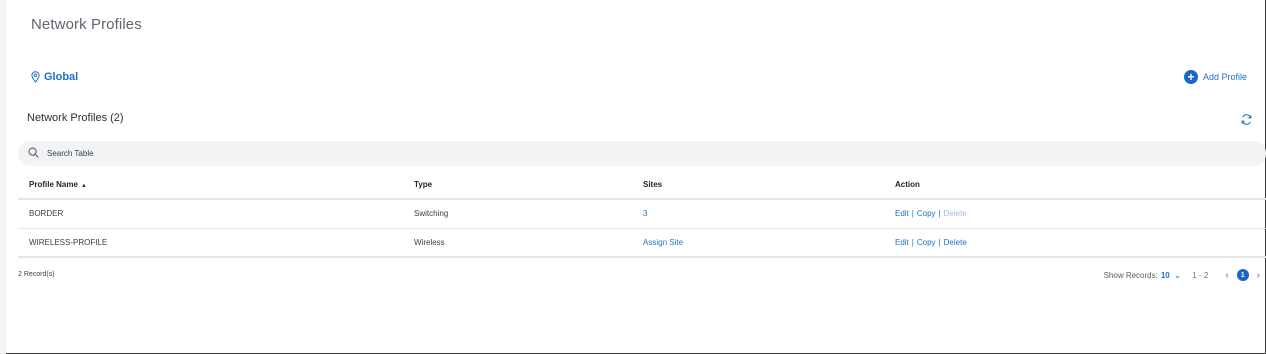  I want to click on show-records-label: Show Records:, so click(1130, 275).